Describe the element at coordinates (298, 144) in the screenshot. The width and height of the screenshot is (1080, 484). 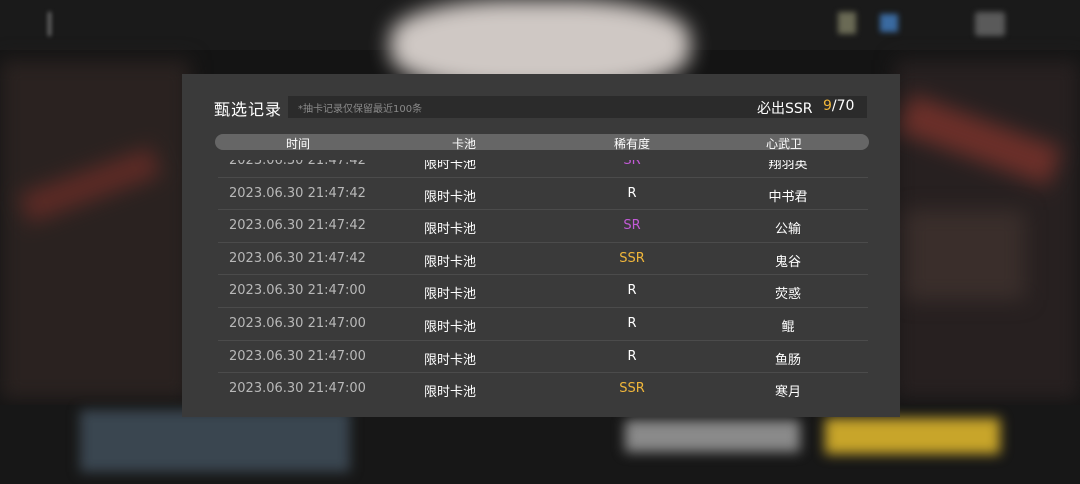
I see `column-header-time: 时间` at that location.